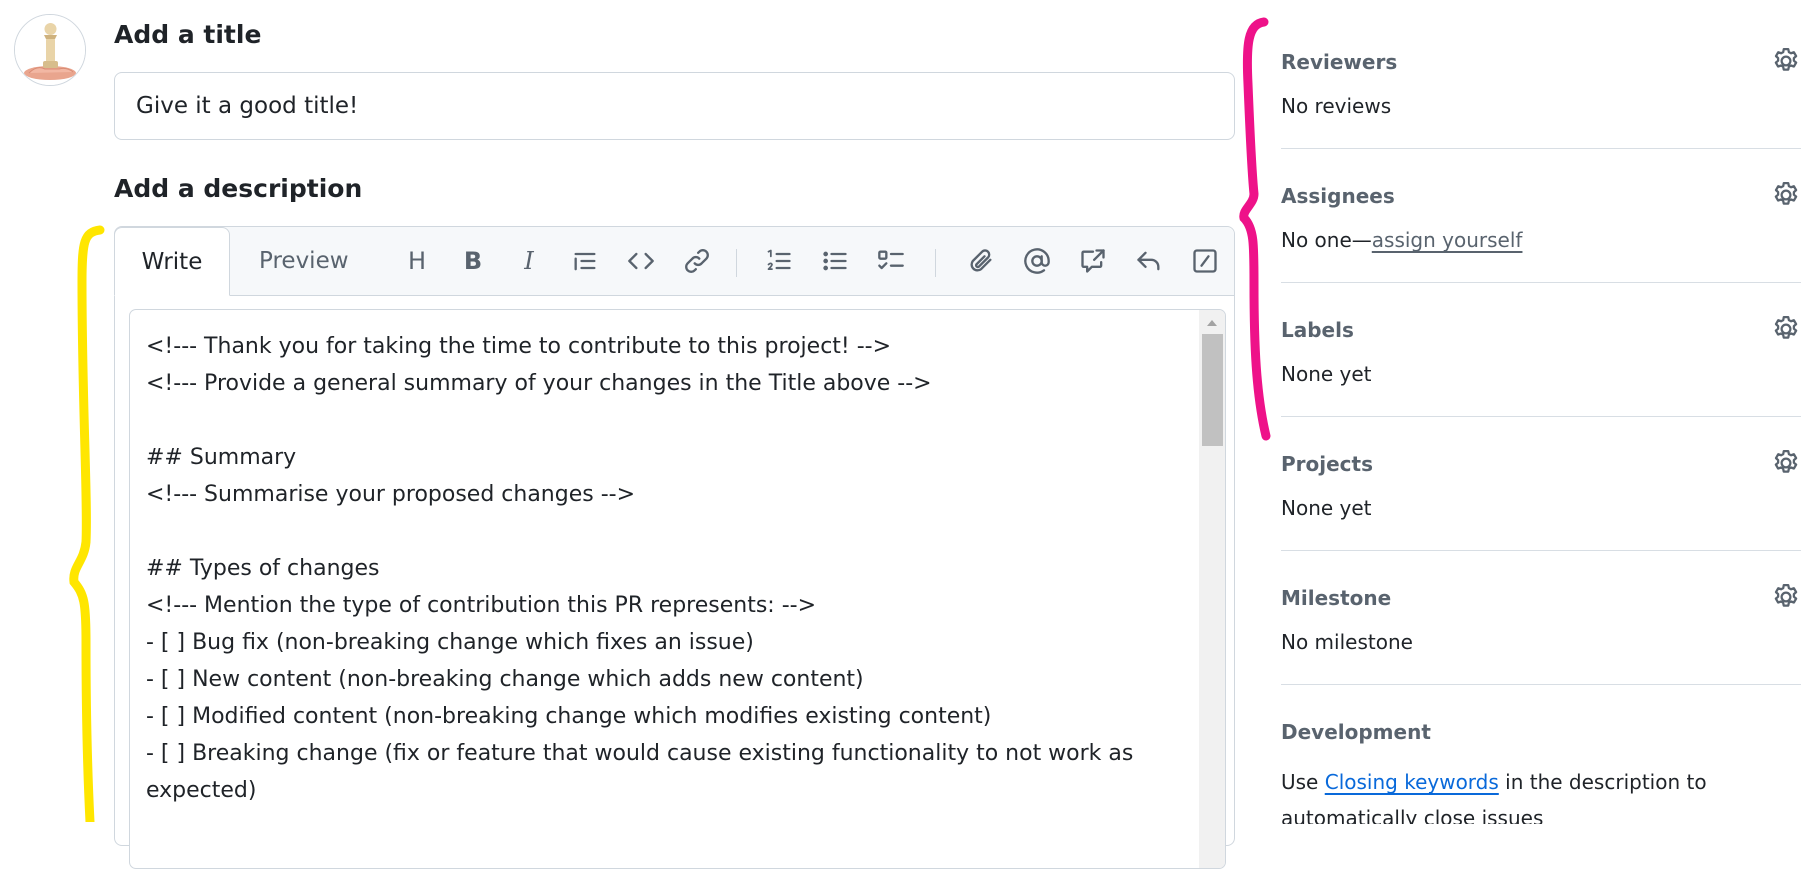 The height and width of the screenshot is (869, 1818). What do you see at coordinates (50, 50) in the screenshot?
I see `user-avatar` at bounding box center [50, 50].